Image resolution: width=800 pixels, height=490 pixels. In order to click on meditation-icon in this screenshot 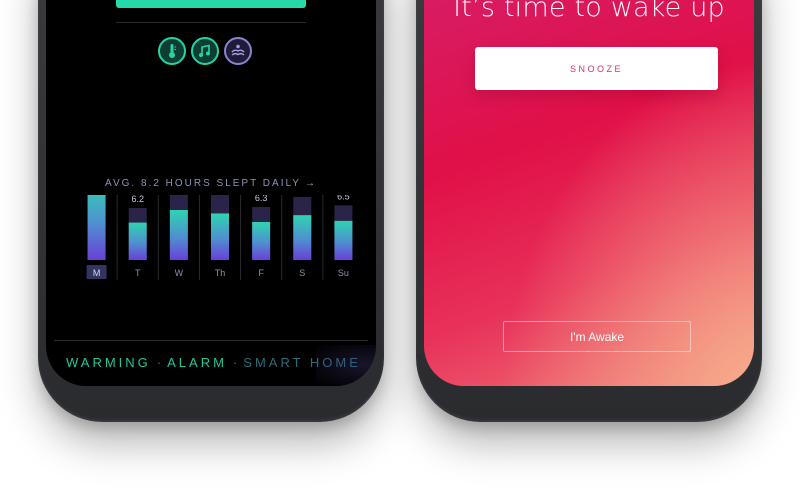, I will do `click(238, 51)`.